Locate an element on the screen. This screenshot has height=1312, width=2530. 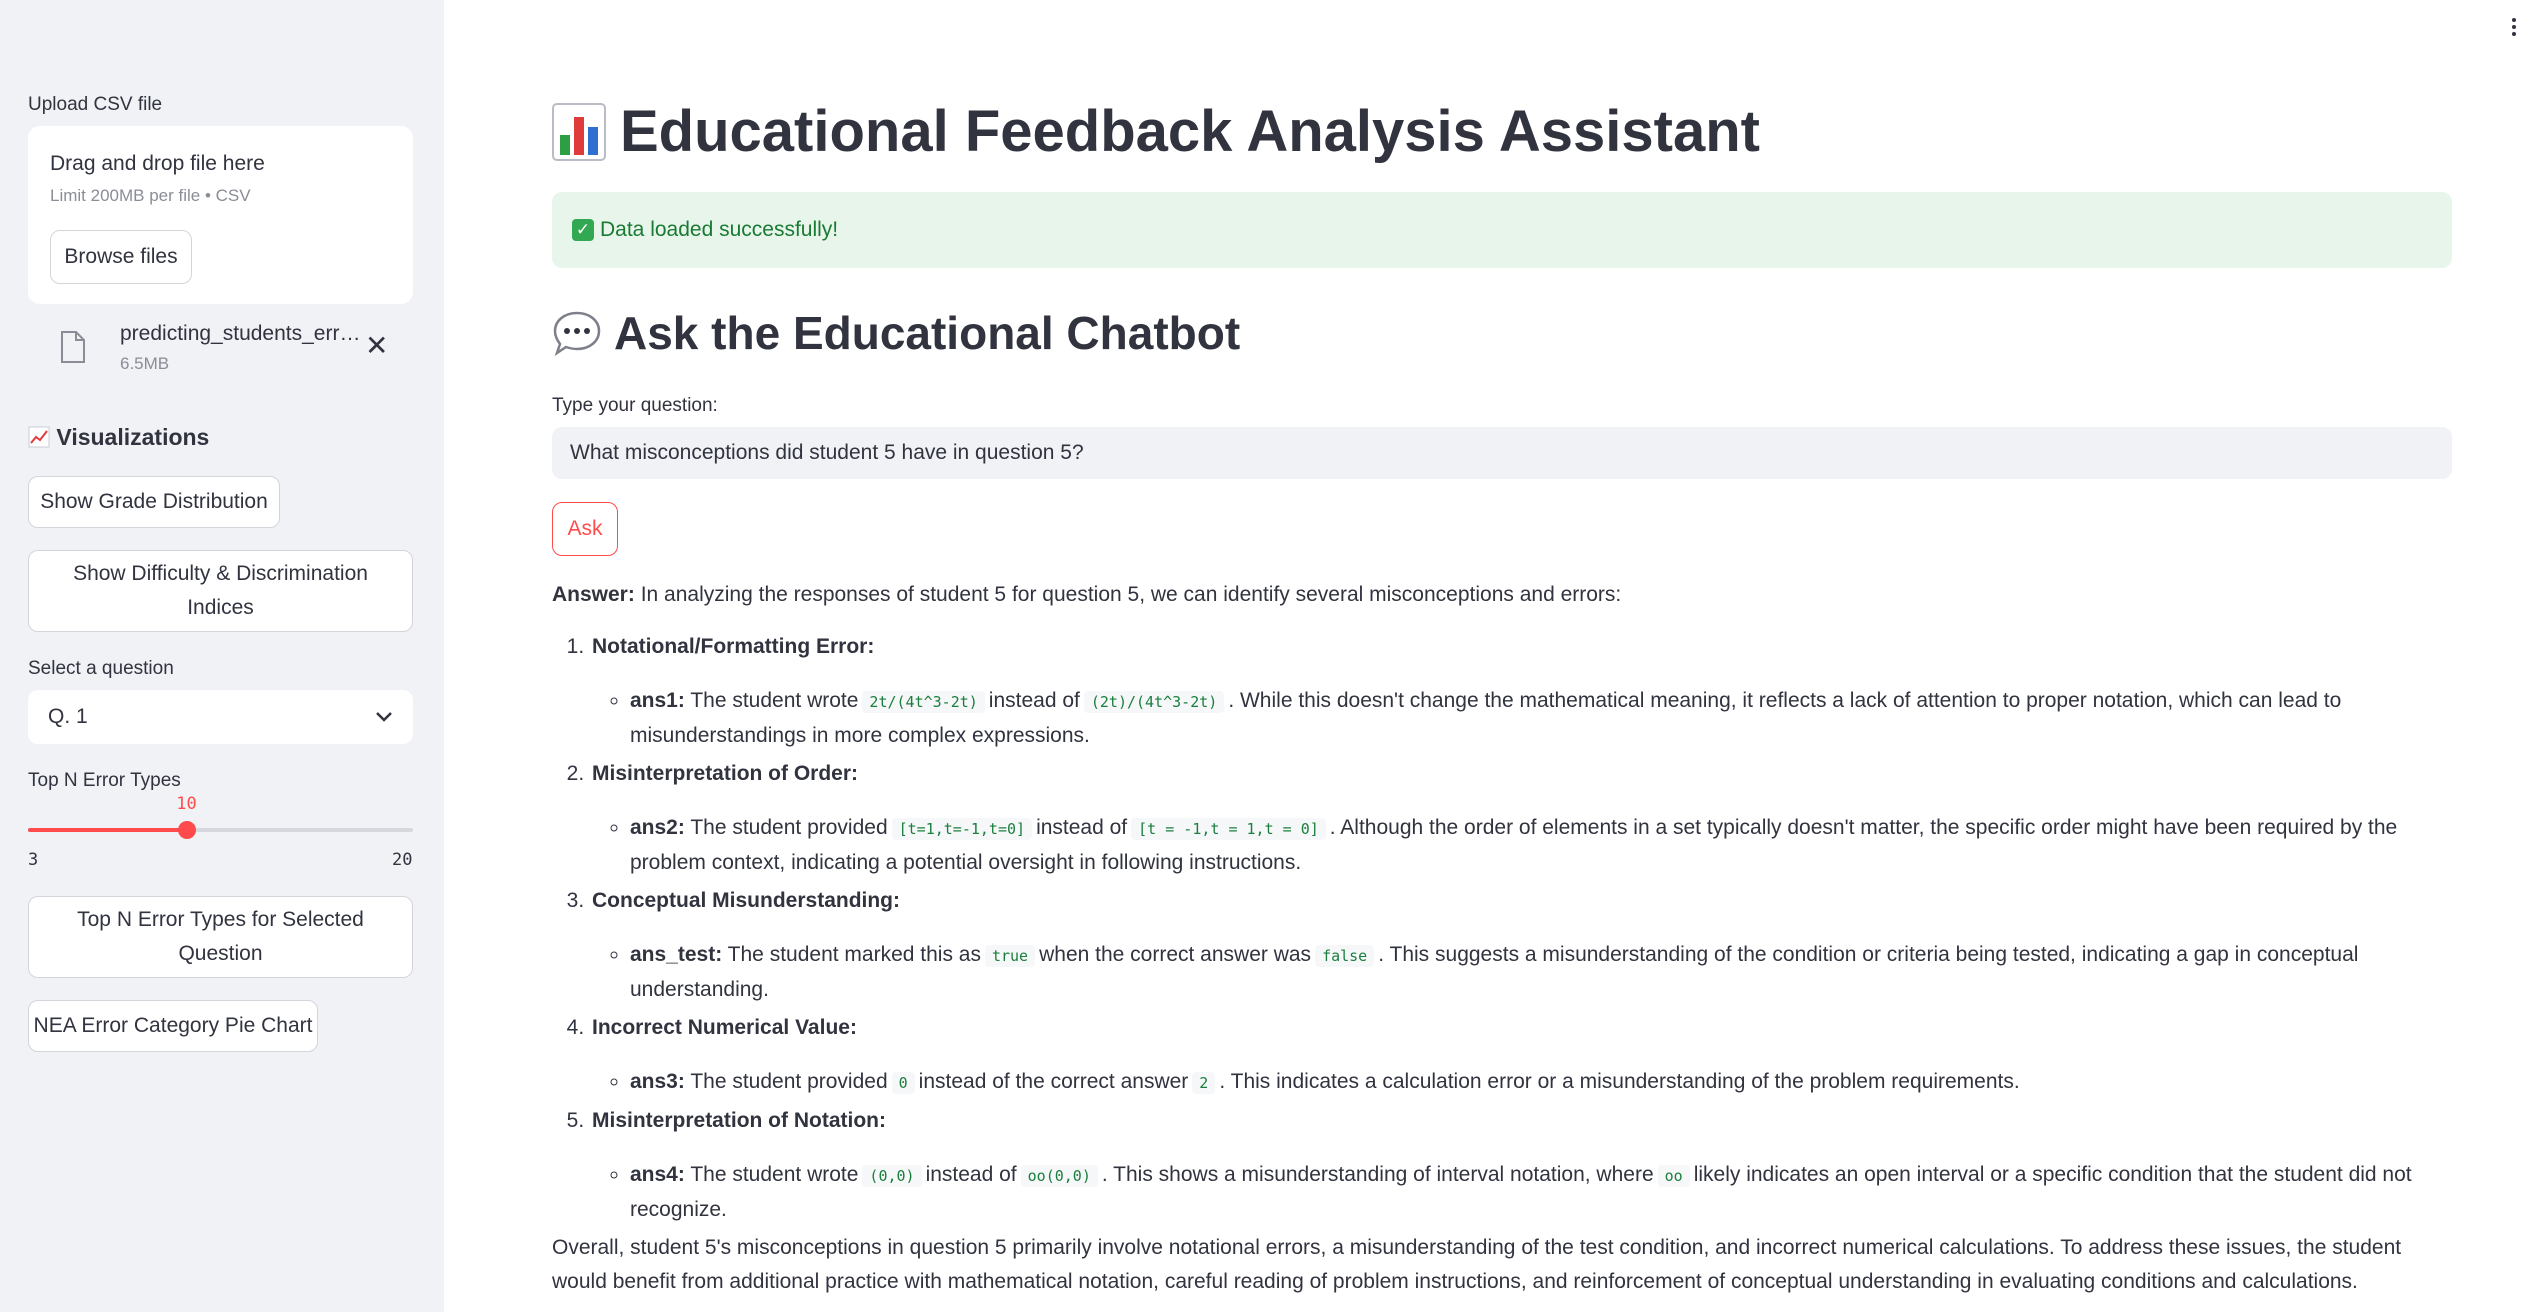
success-text: Data loaded successfully! is located at coordinates (719, 229).